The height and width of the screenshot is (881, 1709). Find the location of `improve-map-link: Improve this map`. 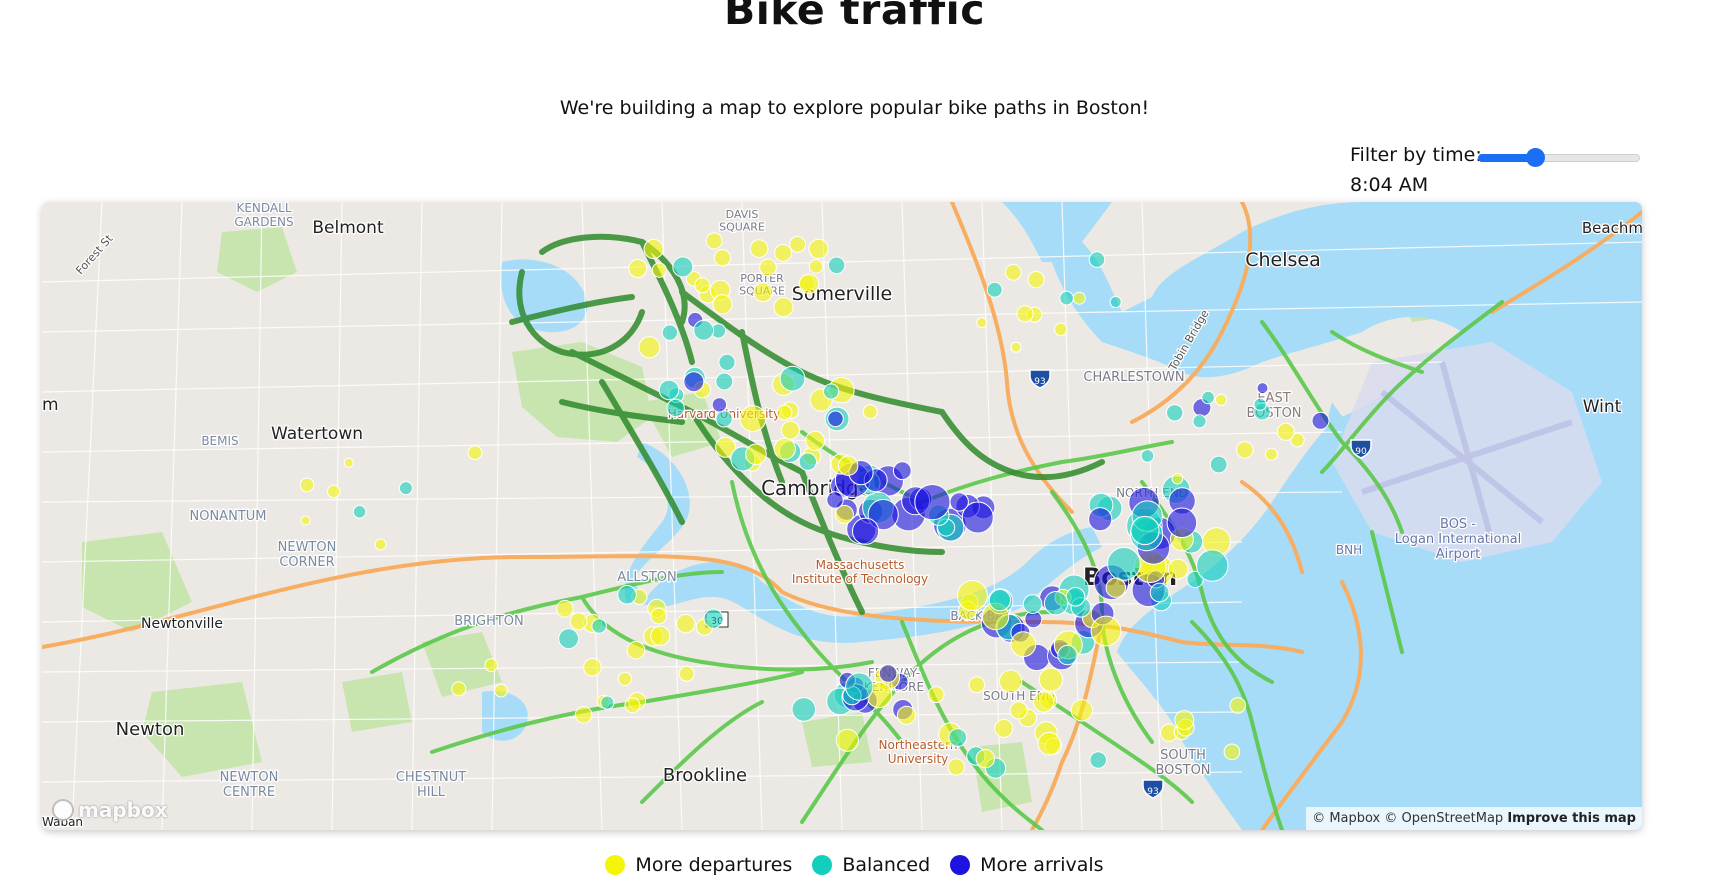

improve-map-link: Improve this map is located at coordinates (1571, 818).